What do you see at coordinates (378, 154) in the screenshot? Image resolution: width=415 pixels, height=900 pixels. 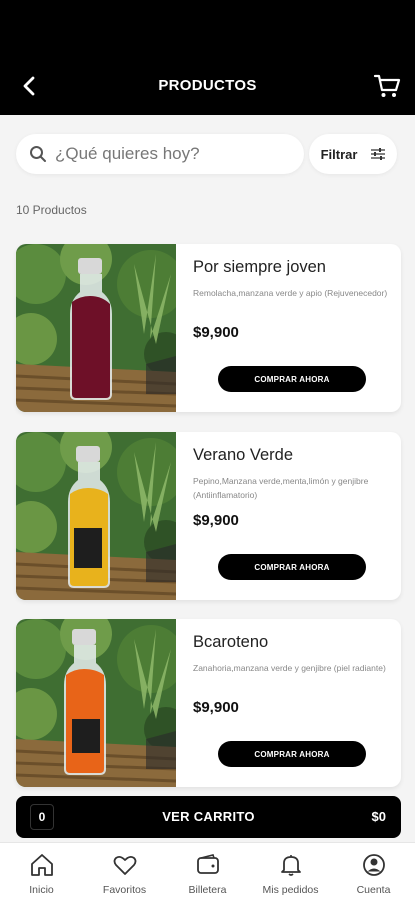 I see `sliders-icon` at bounding box center [378, 154].